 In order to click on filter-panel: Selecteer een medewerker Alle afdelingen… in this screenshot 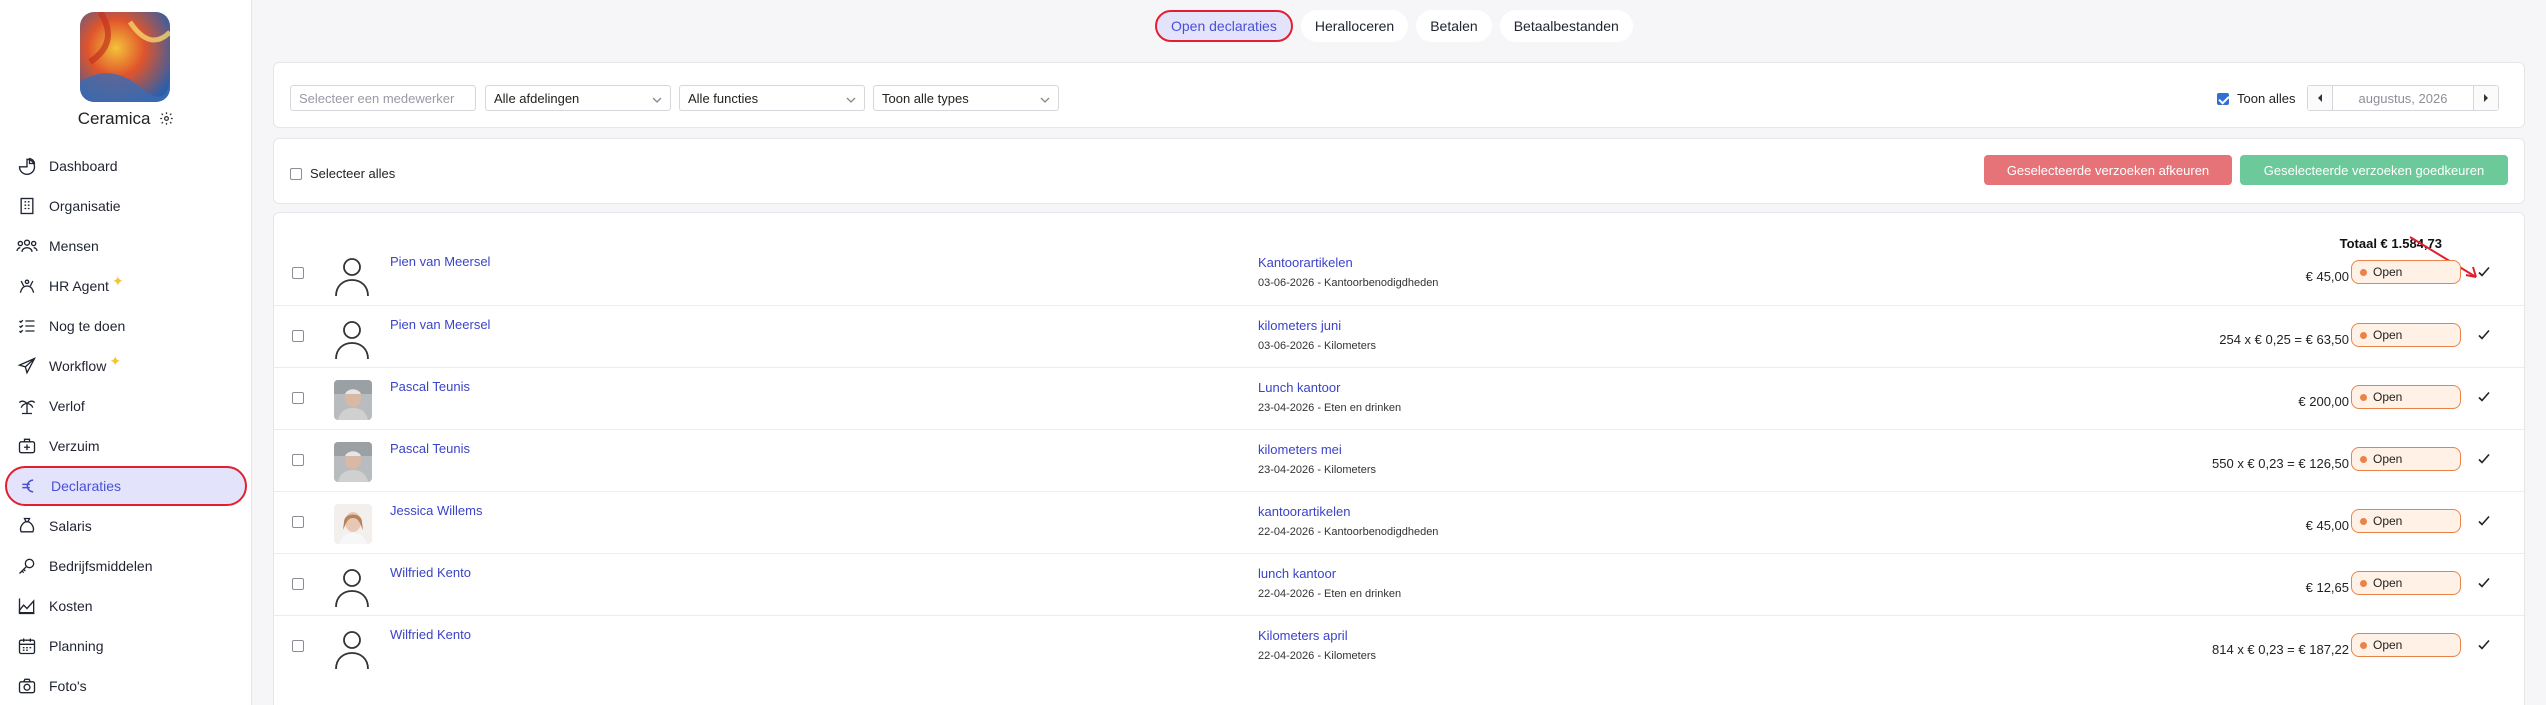, I will do `click(1399, 95)`.